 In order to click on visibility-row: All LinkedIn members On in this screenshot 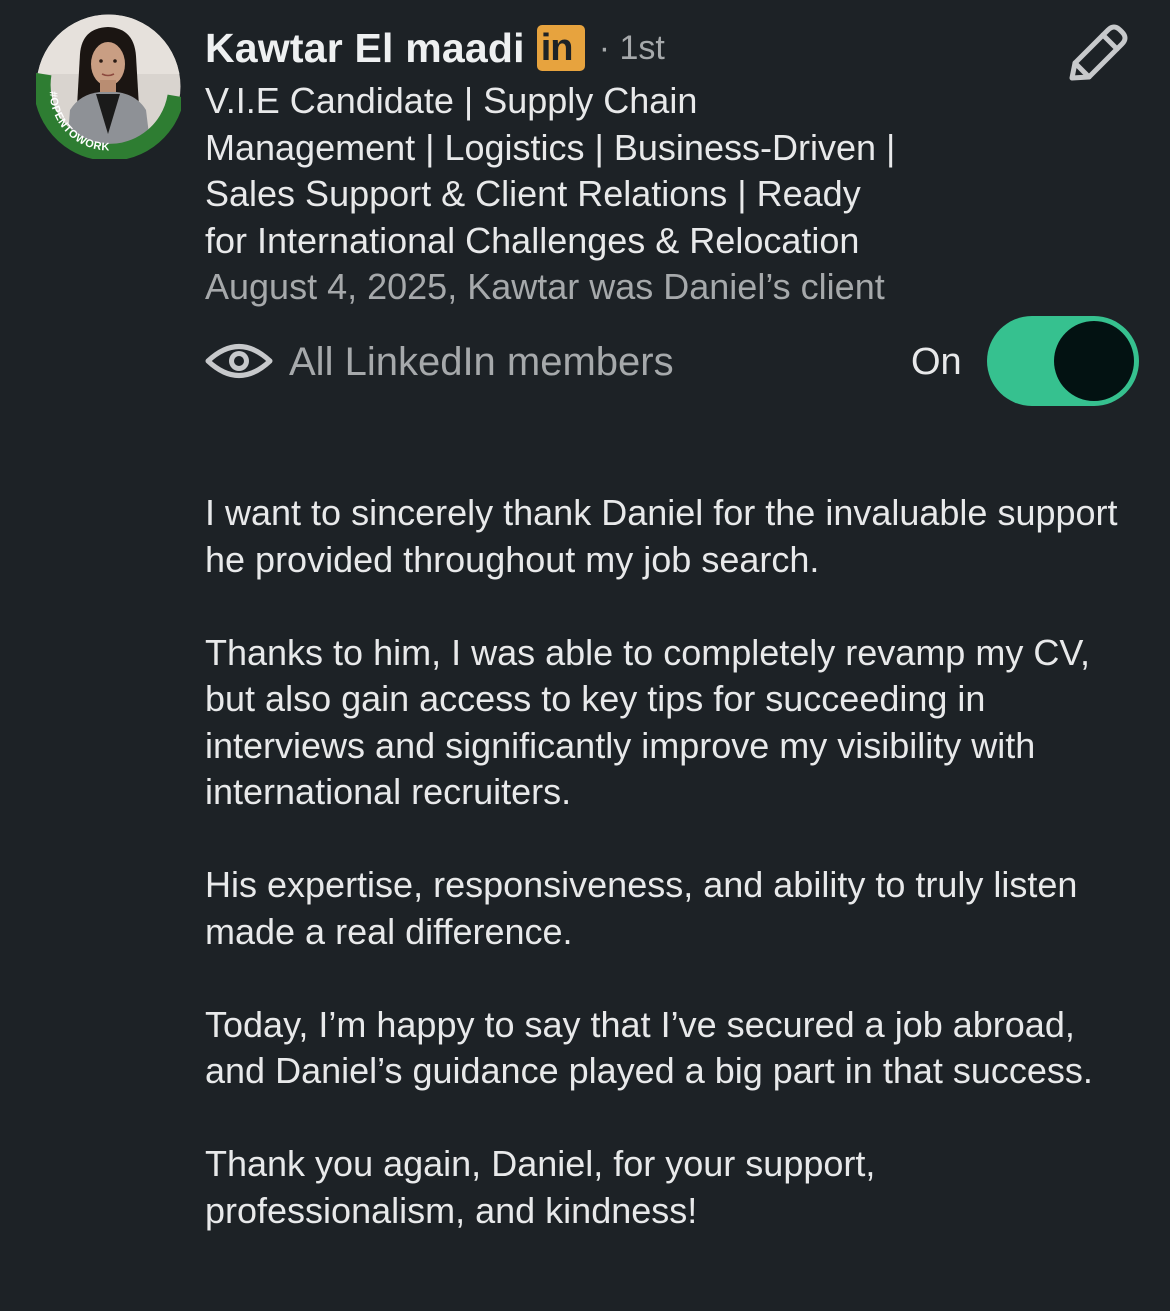, I will do `click(672, 362)`.